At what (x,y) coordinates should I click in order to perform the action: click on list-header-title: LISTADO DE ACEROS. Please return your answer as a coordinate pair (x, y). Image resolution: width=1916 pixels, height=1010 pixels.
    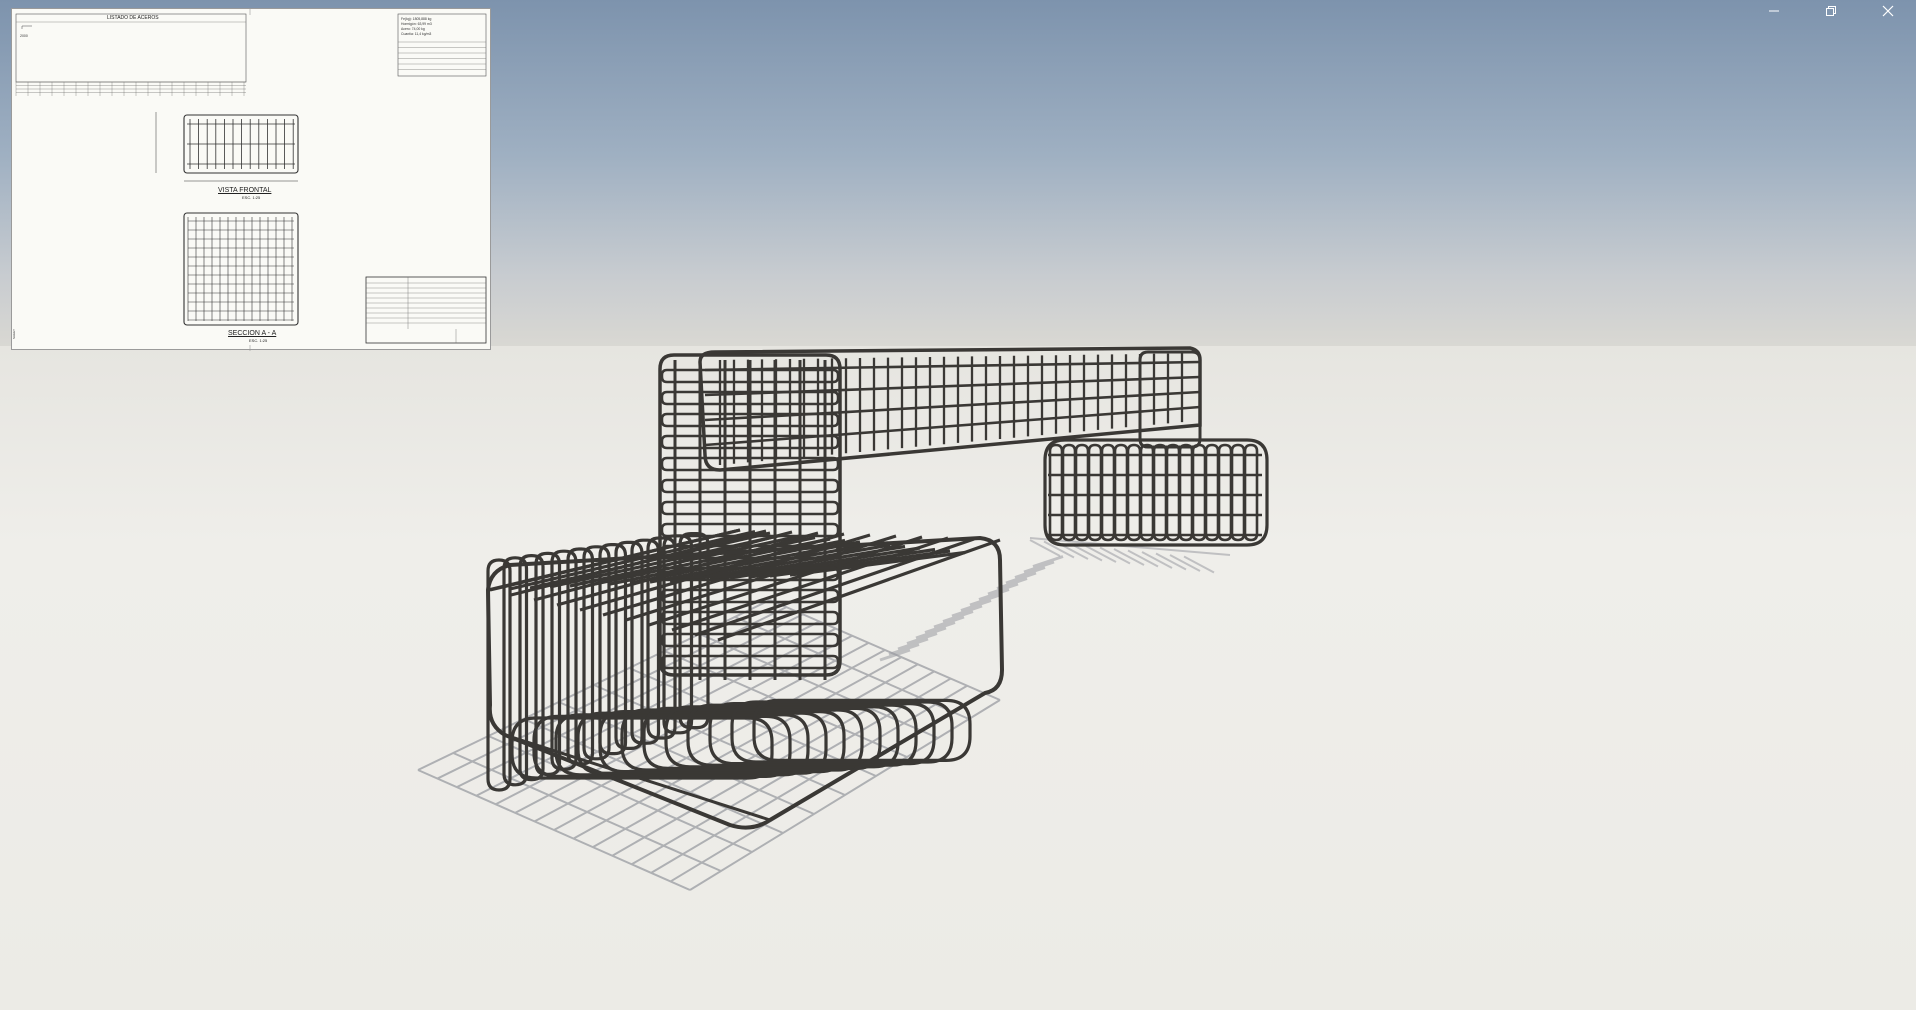
    Looking at the image, I should click on (133, 18).